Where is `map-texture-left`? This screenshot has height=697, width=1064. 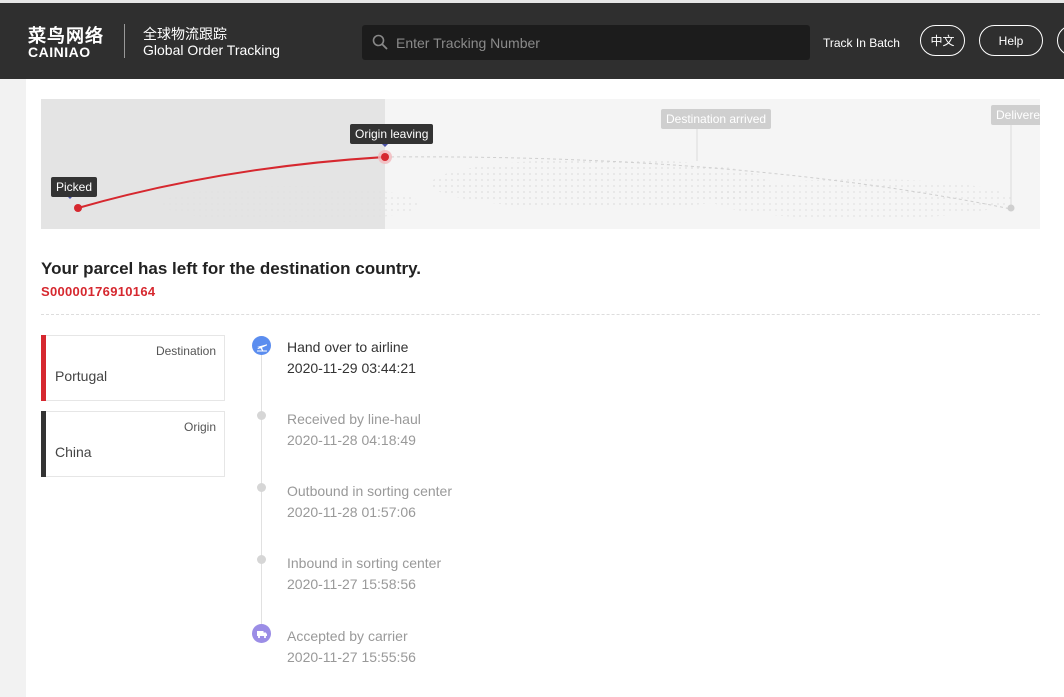 map-texture-left is located at coordinates (291, 204).